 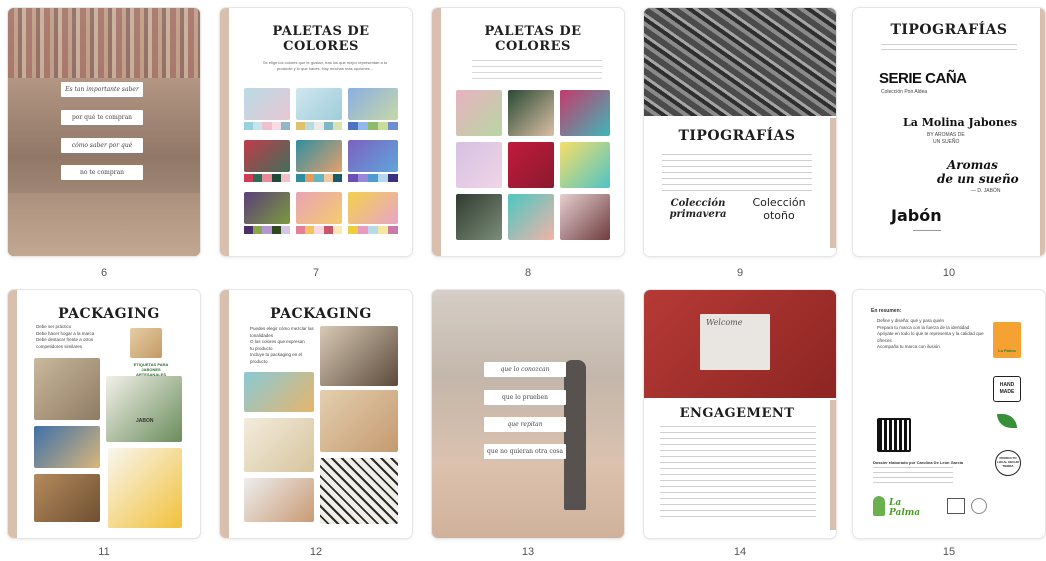 I want to click on welcome-card-text: Welcome, so click(x=724, y=322).